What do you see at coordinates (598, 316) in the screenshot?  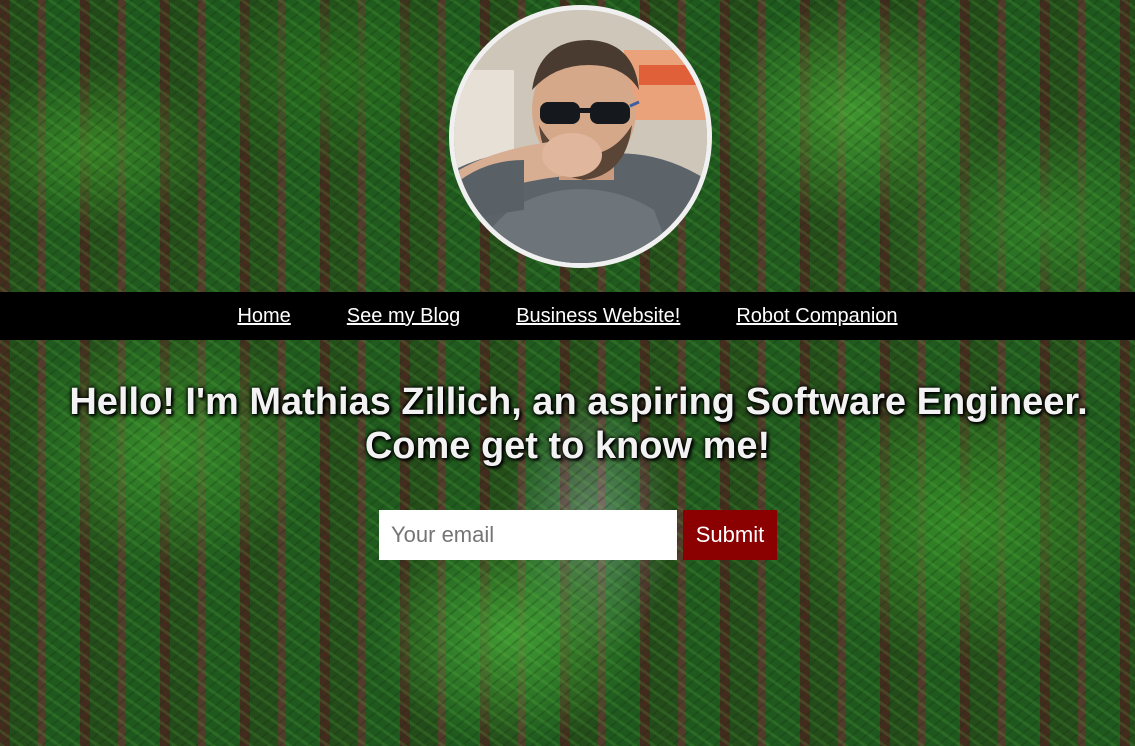 I see `nav-link-business-website: Business Website!` at bounding box center [598, 316].